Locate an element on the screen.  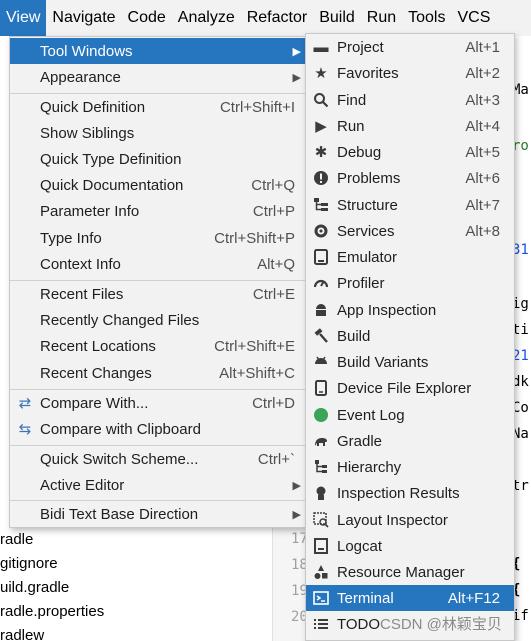
menu-item-appearance: Appearance ▶ is located at coordinates (157, 77).